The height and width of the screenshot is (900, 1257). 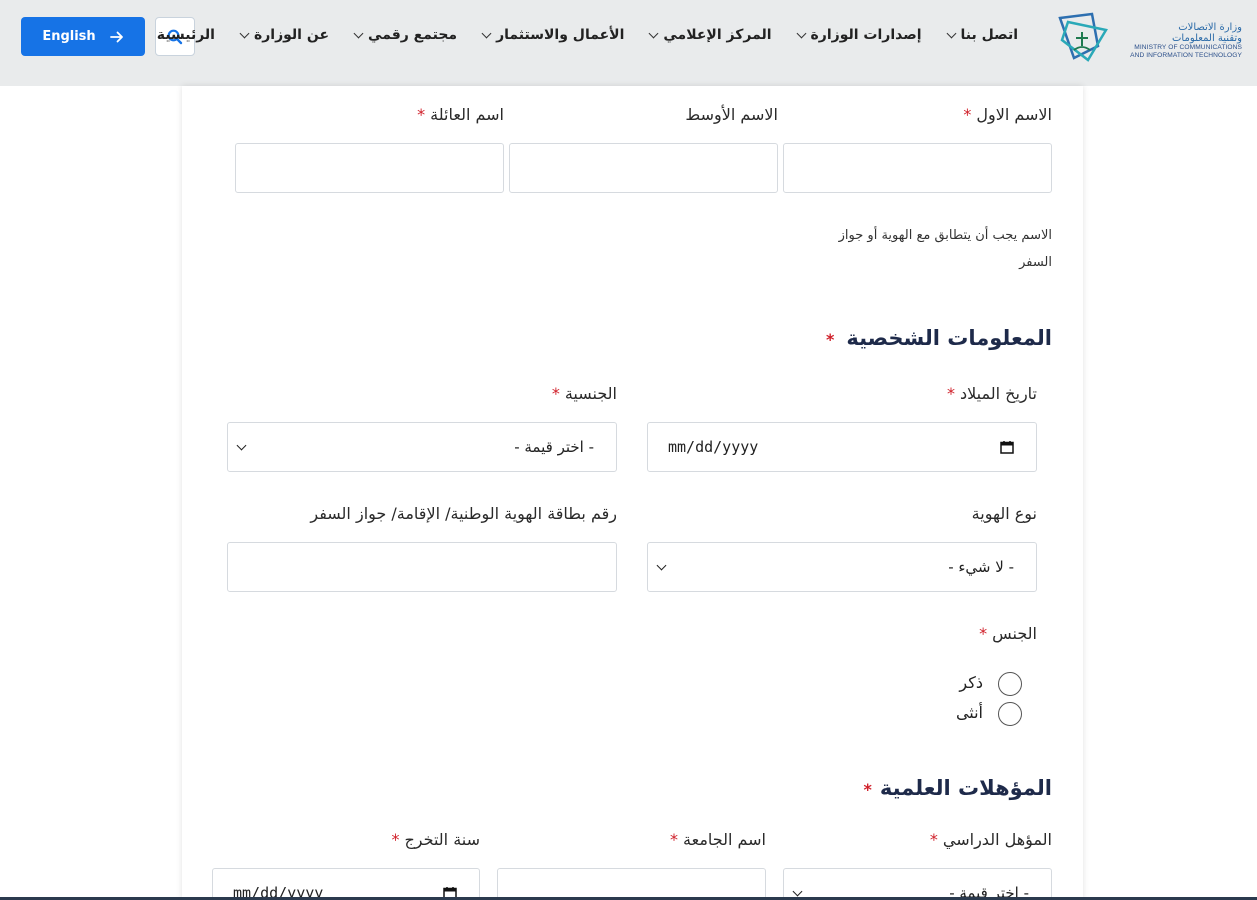 I want to click on university-label: اسم الجامعة*, so click(x=718, y=839).